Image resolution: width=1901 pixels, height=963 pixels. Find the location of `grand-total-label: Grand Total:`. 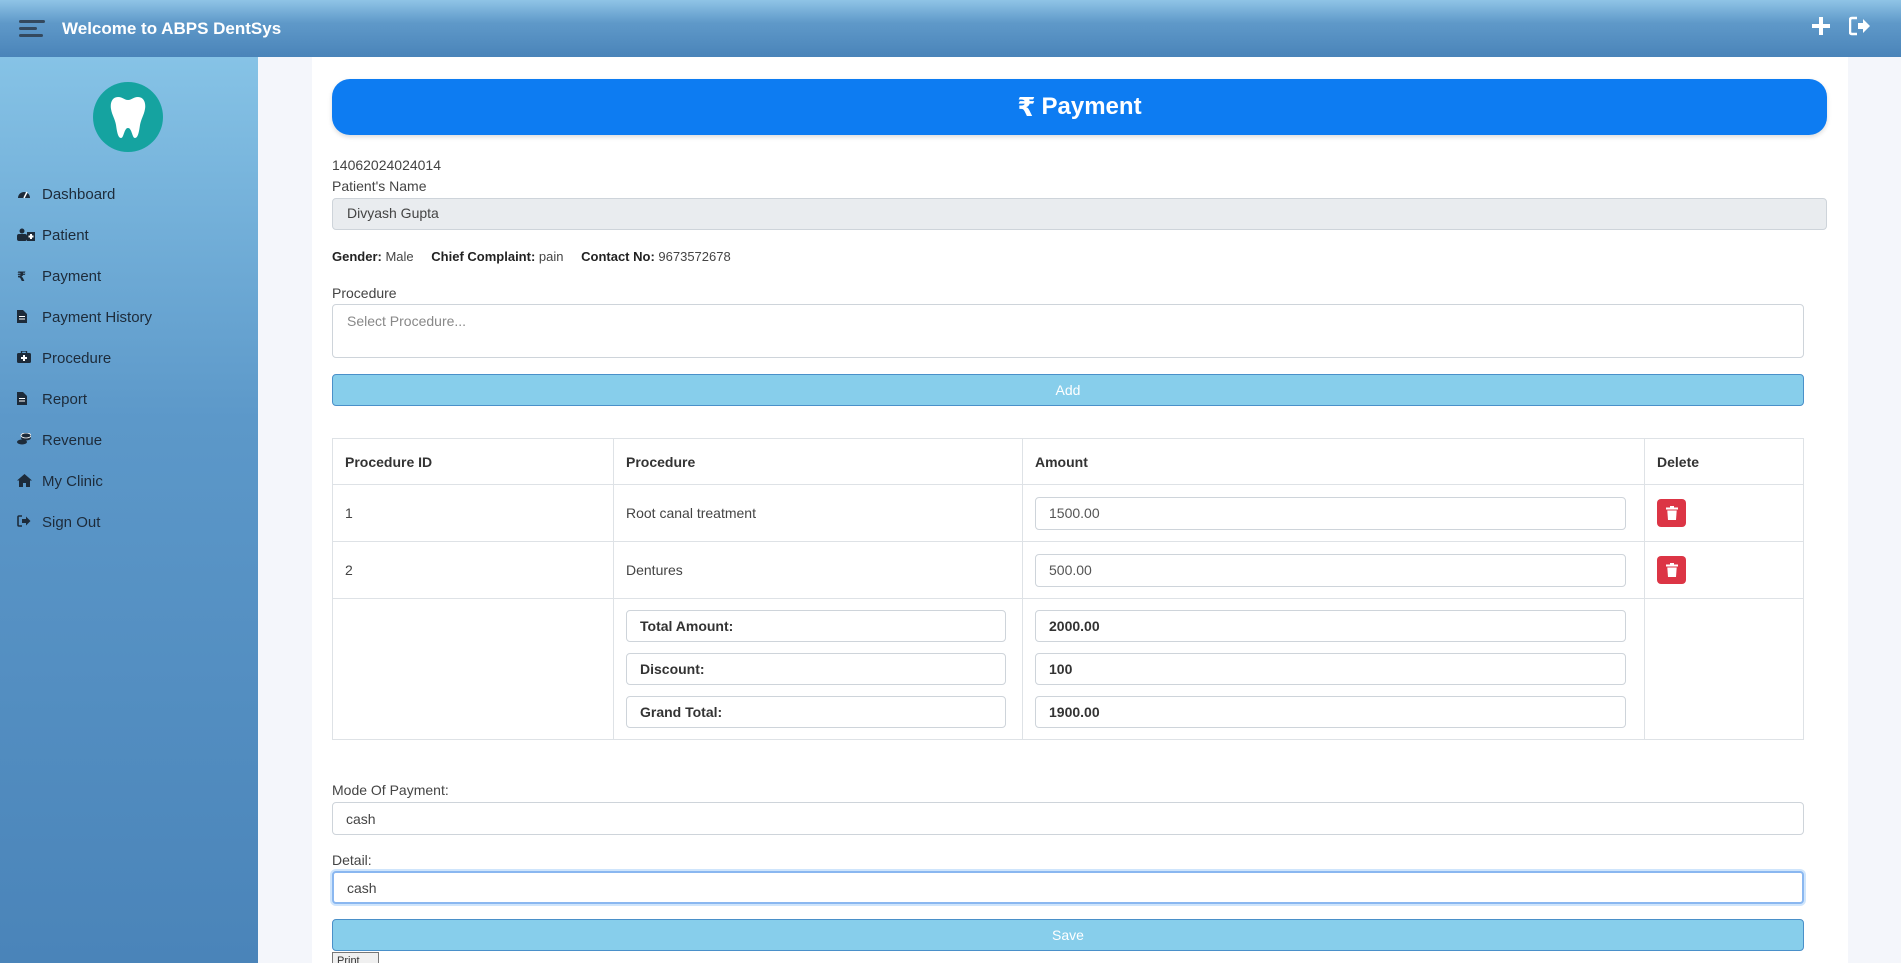

grand-total-label: Grand Total: is located at coordinates (816, 712).